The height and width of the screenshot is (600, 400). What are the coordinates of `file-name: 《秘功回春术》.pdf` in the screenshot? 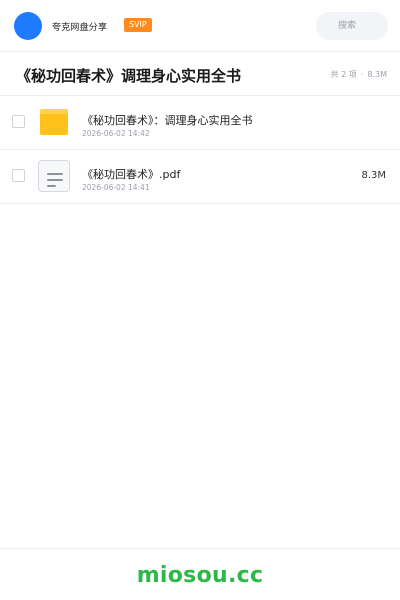 It's located at (131, 174).